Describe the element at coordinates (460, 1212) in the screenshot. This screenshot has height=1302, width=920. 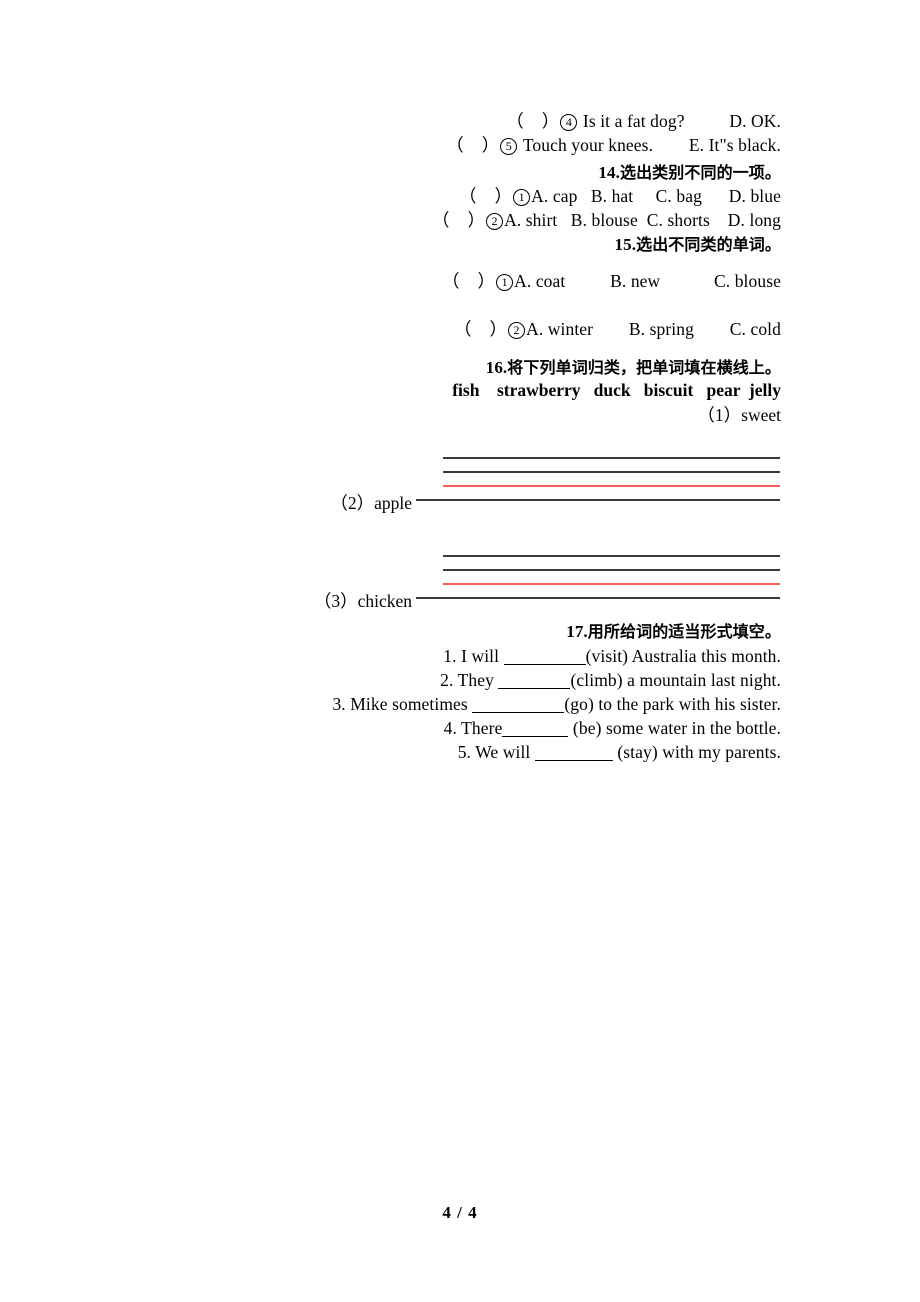
I see `page-number: 4 / 4` at that location.